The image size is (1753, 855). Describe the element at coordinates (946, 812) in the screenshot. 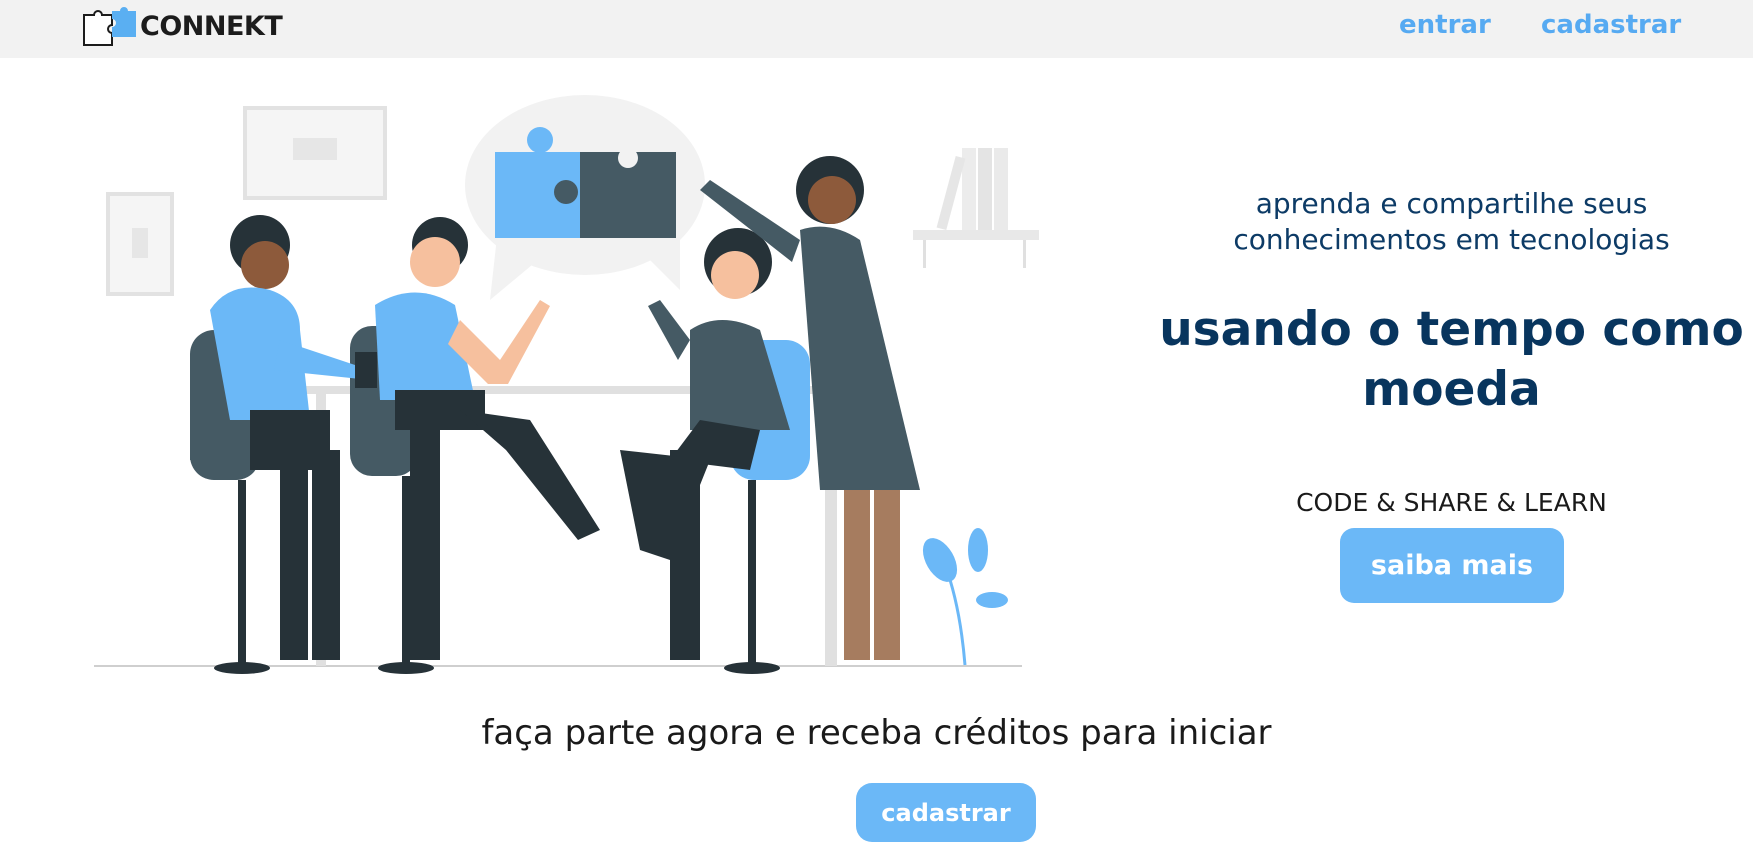

I see `signup-button: cadastrar` at that location.